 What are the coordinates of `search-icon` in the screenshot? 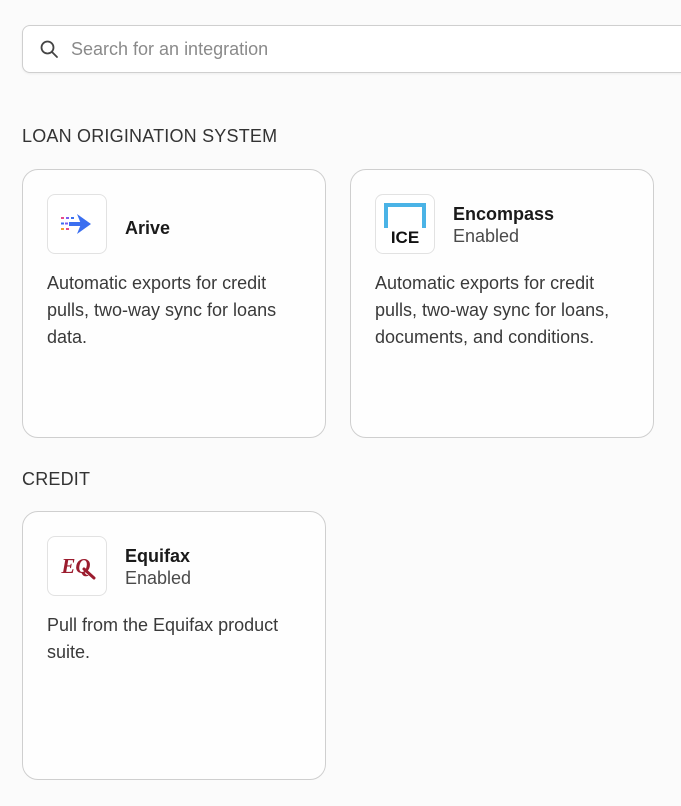 It's located at (49, 49).